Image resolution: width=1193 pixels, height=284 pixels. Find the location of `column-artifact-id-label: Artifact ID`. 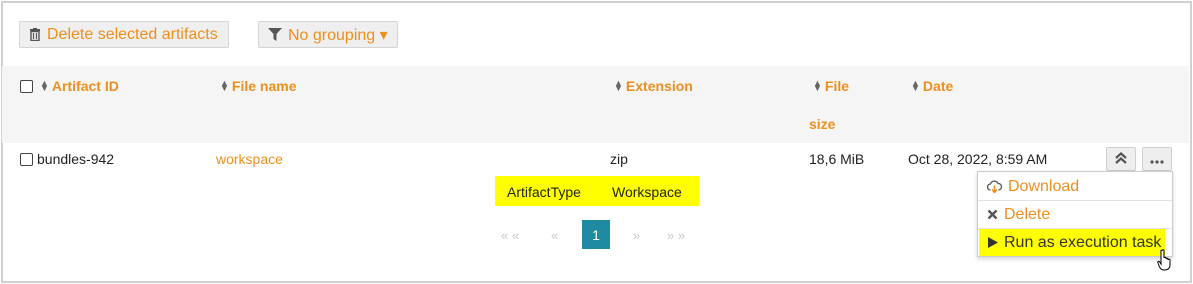

column-artifact-id-label: Artifact ID is located at coordinates (85, 86).